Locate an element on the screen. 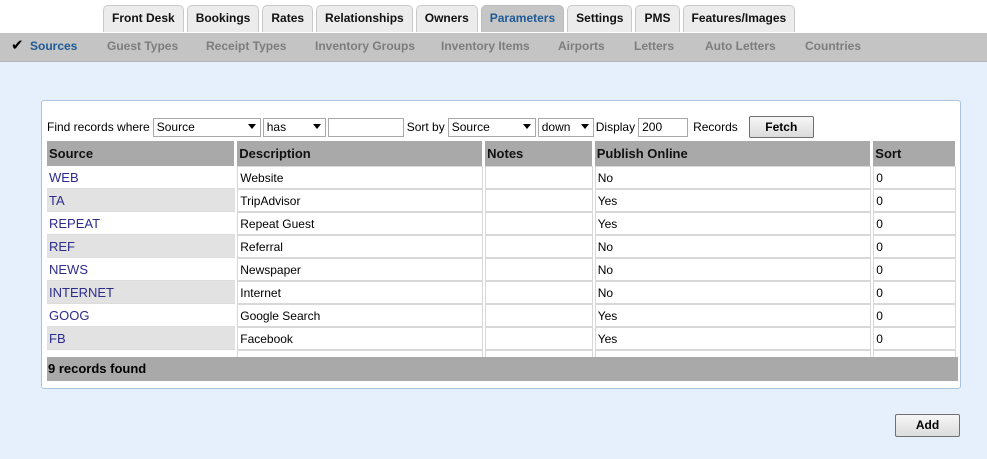  field-select: Source is located at coordinates (206, 127).